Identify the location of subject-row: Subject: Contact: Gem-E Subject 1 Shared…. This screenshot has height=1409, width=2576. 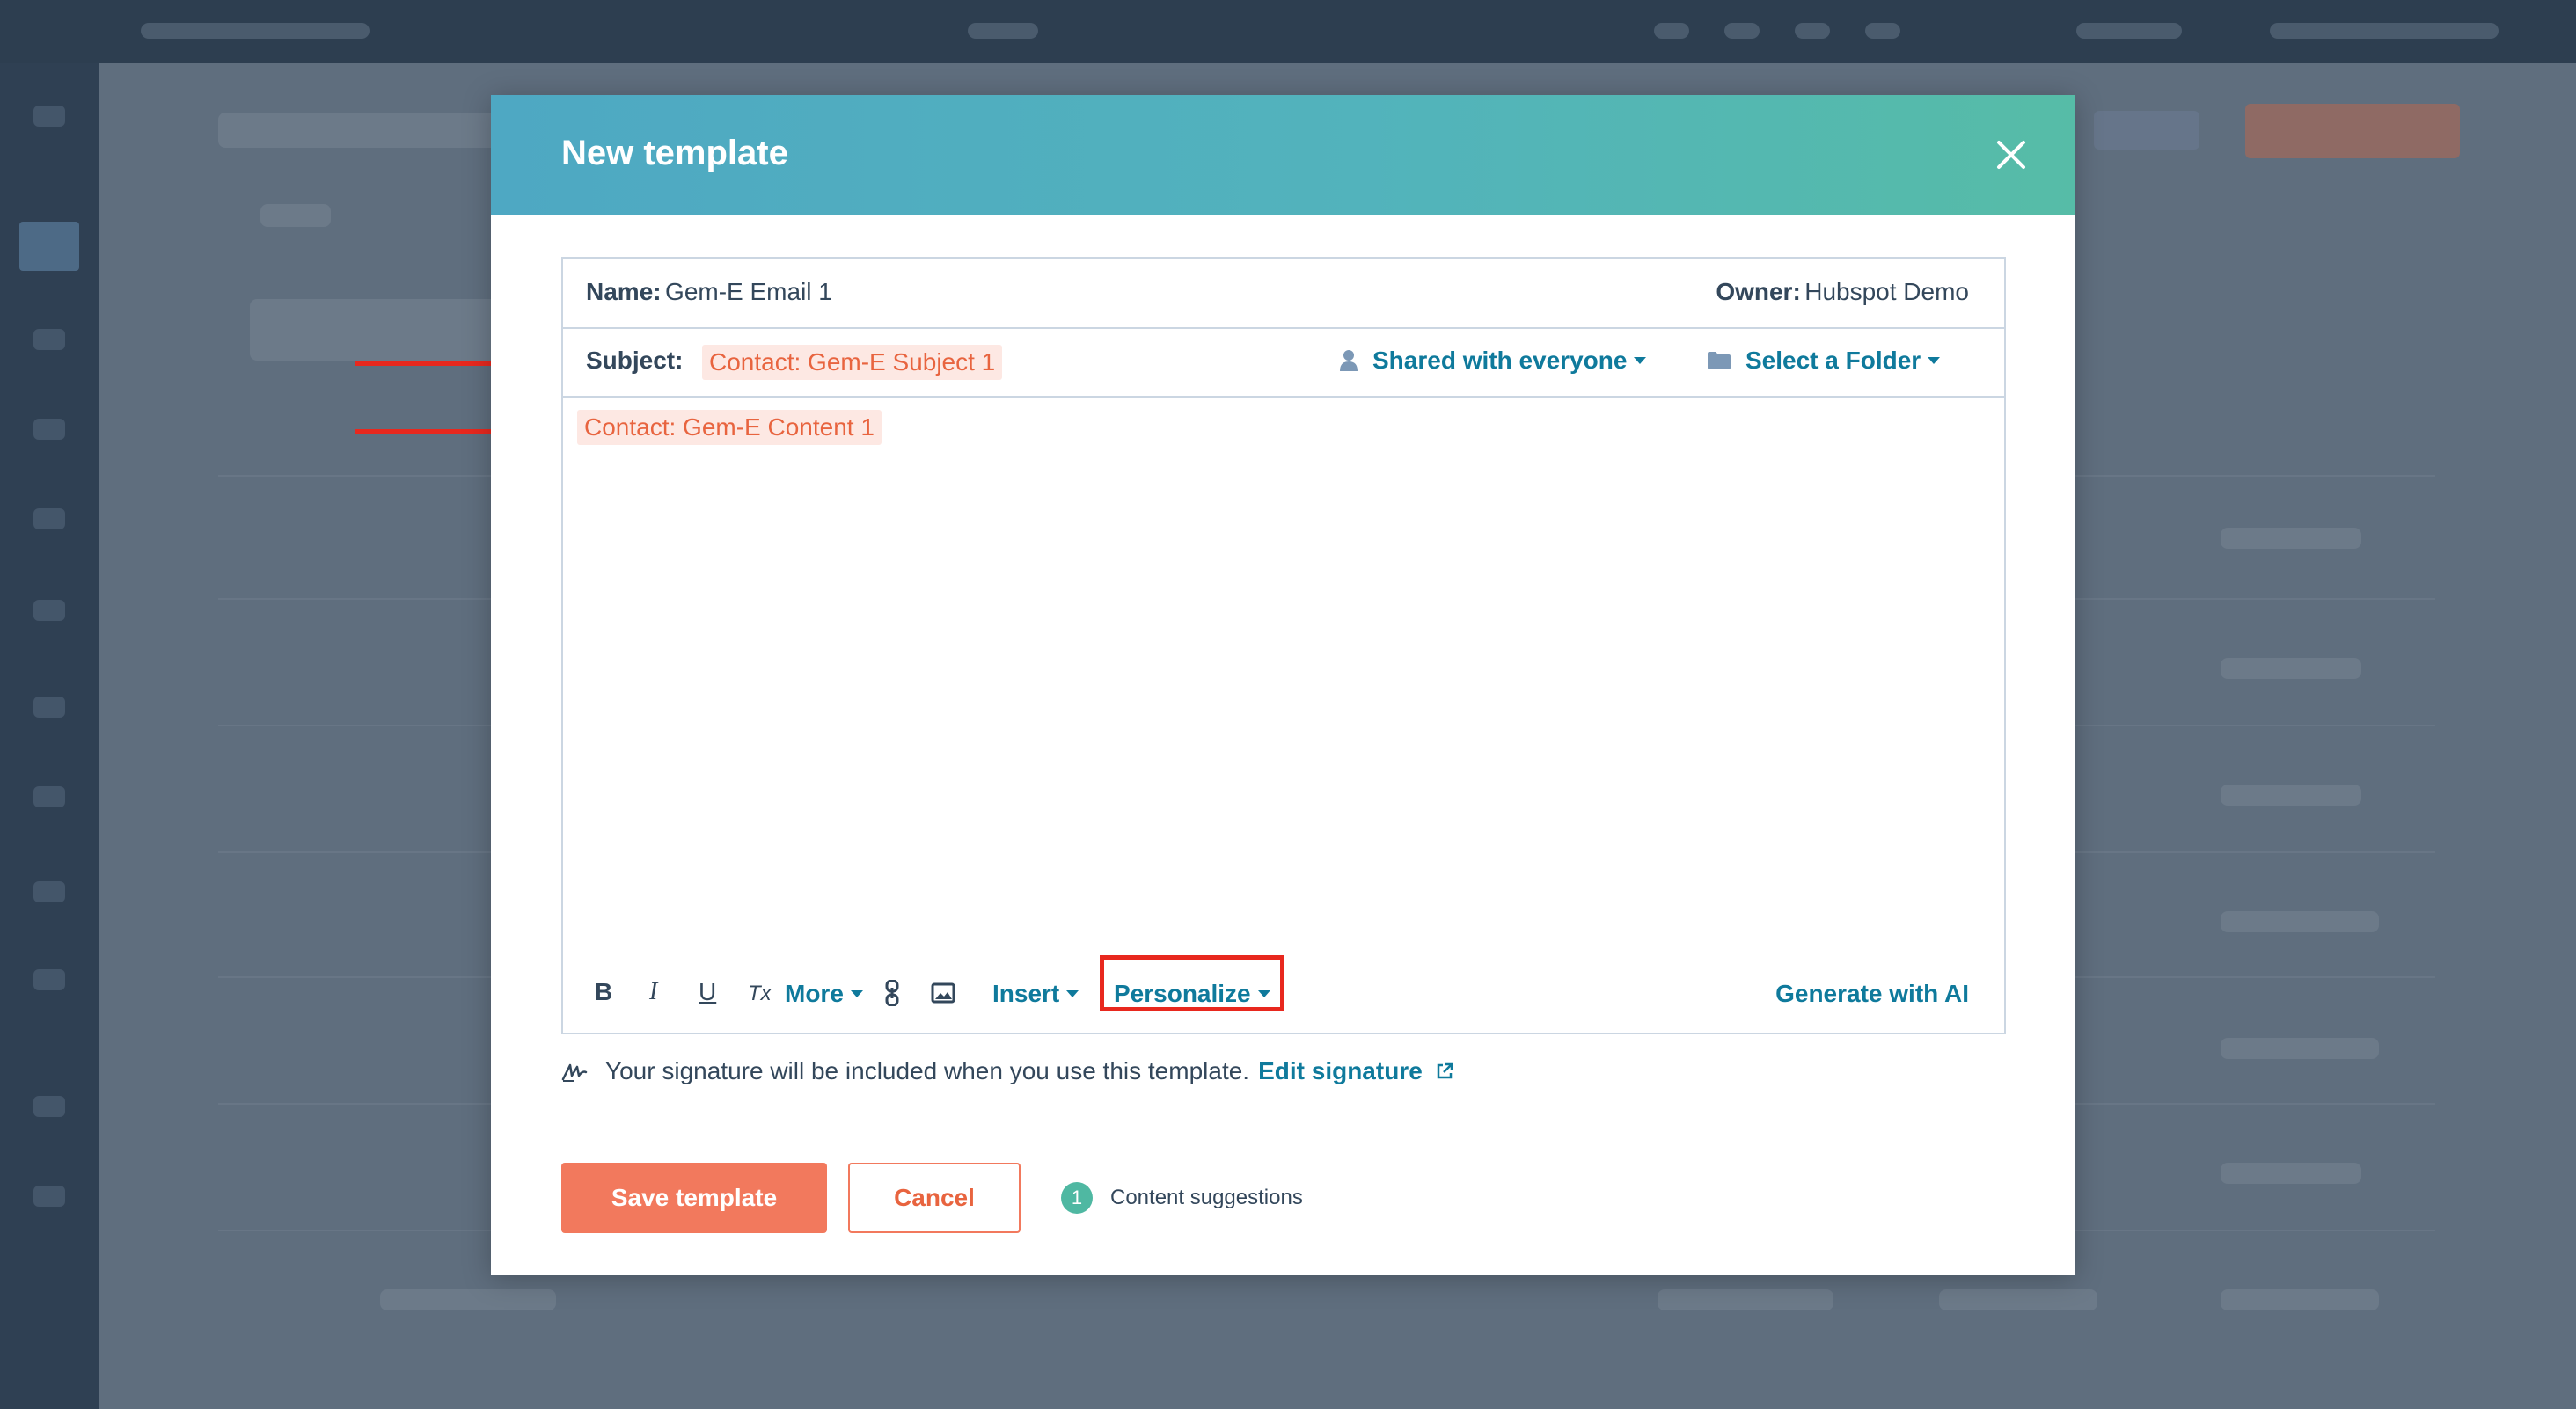
(1283, 364).